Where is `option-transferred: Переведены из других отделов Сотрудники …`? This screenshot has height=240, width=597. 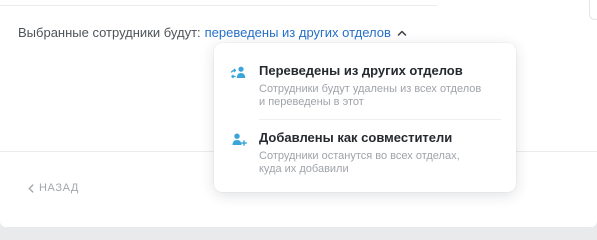 option-transferred: Переведены из других отделов Сотрудники … is located at coordinates (365, 86).